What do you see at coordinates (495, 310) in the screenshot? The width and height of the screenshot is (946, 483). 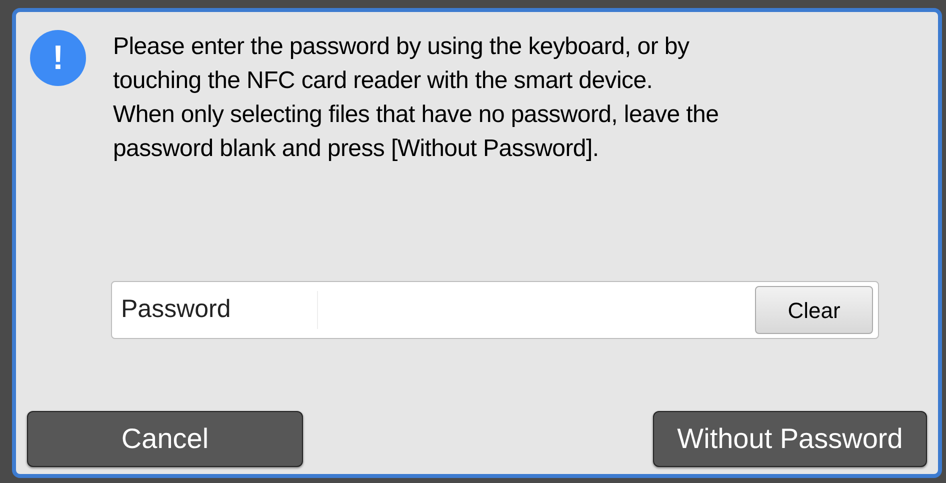 I see `password-field: Password Clear` at bounding box center [495, 310].